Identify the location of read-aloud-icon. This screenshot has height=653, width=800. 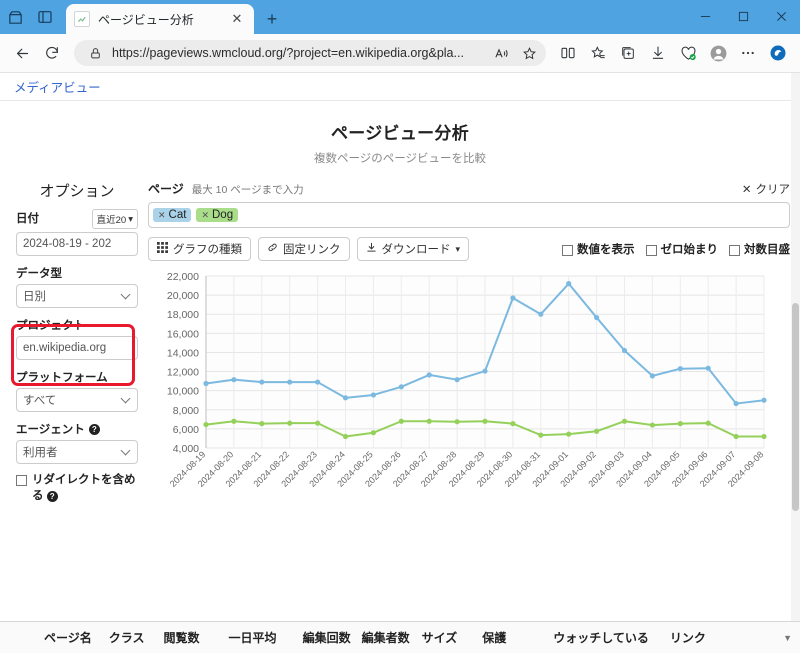
(501, 53).